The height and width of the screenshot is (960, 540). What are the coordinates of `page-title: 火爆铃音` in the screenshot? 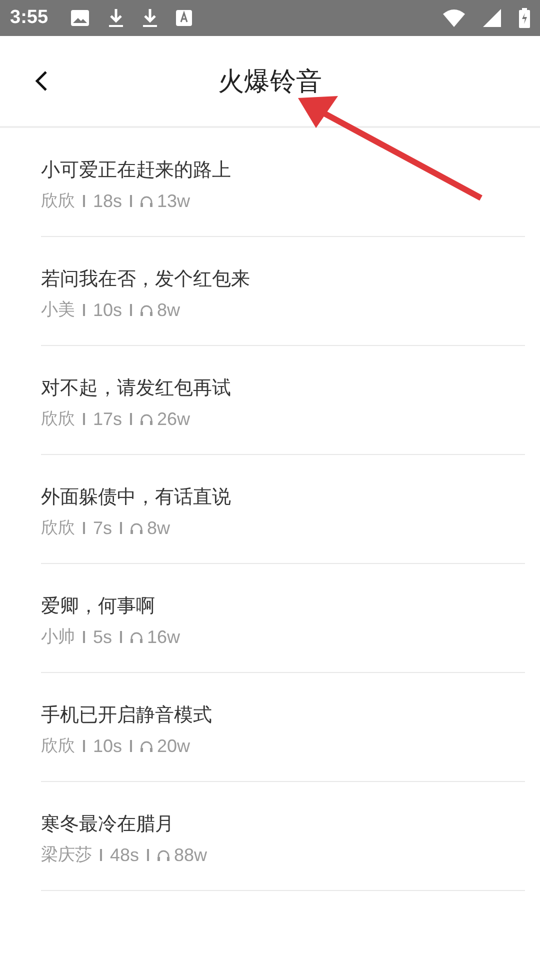 It's located at (270, 82).